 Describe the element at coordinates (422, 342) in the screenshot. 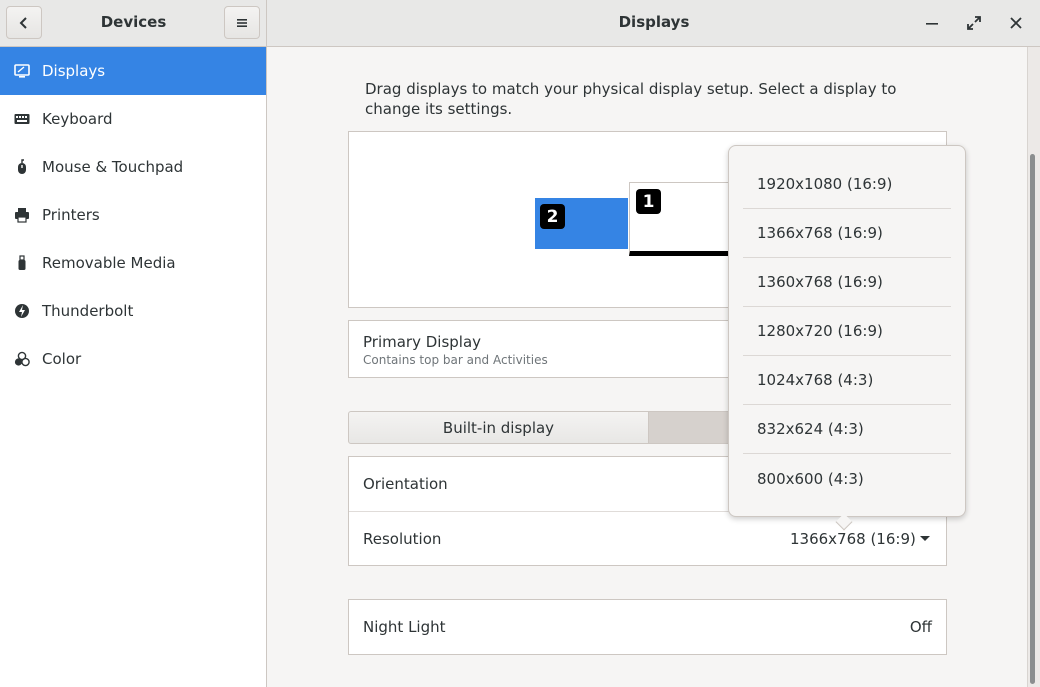

I see `primary-display-title: Primary Display` at that location.